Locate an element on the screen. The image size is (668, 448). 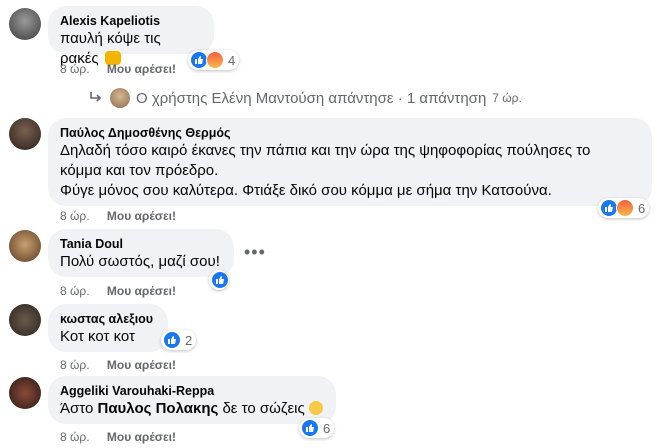
reactions-summary: 2 is located at coordinates (179, 340).